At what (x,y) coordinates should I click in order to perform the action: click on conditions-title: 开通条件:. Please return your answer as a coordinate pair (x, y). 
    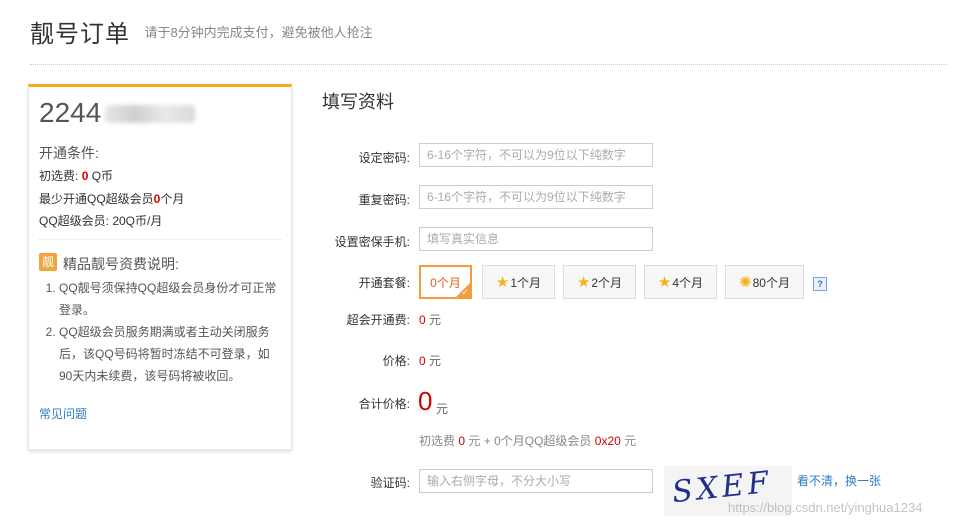
    Looking at the image, I should click on (69, 153).